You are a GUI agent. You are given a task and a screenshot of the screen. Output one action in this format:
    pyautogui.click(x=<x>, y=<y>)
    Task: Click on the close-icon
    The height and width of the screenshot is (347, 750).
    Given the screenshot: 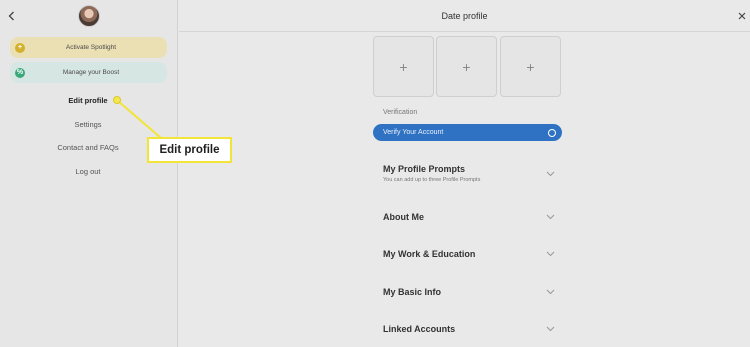 What is the action you would take?
    pyautogui.click(x=742, y=16)
    